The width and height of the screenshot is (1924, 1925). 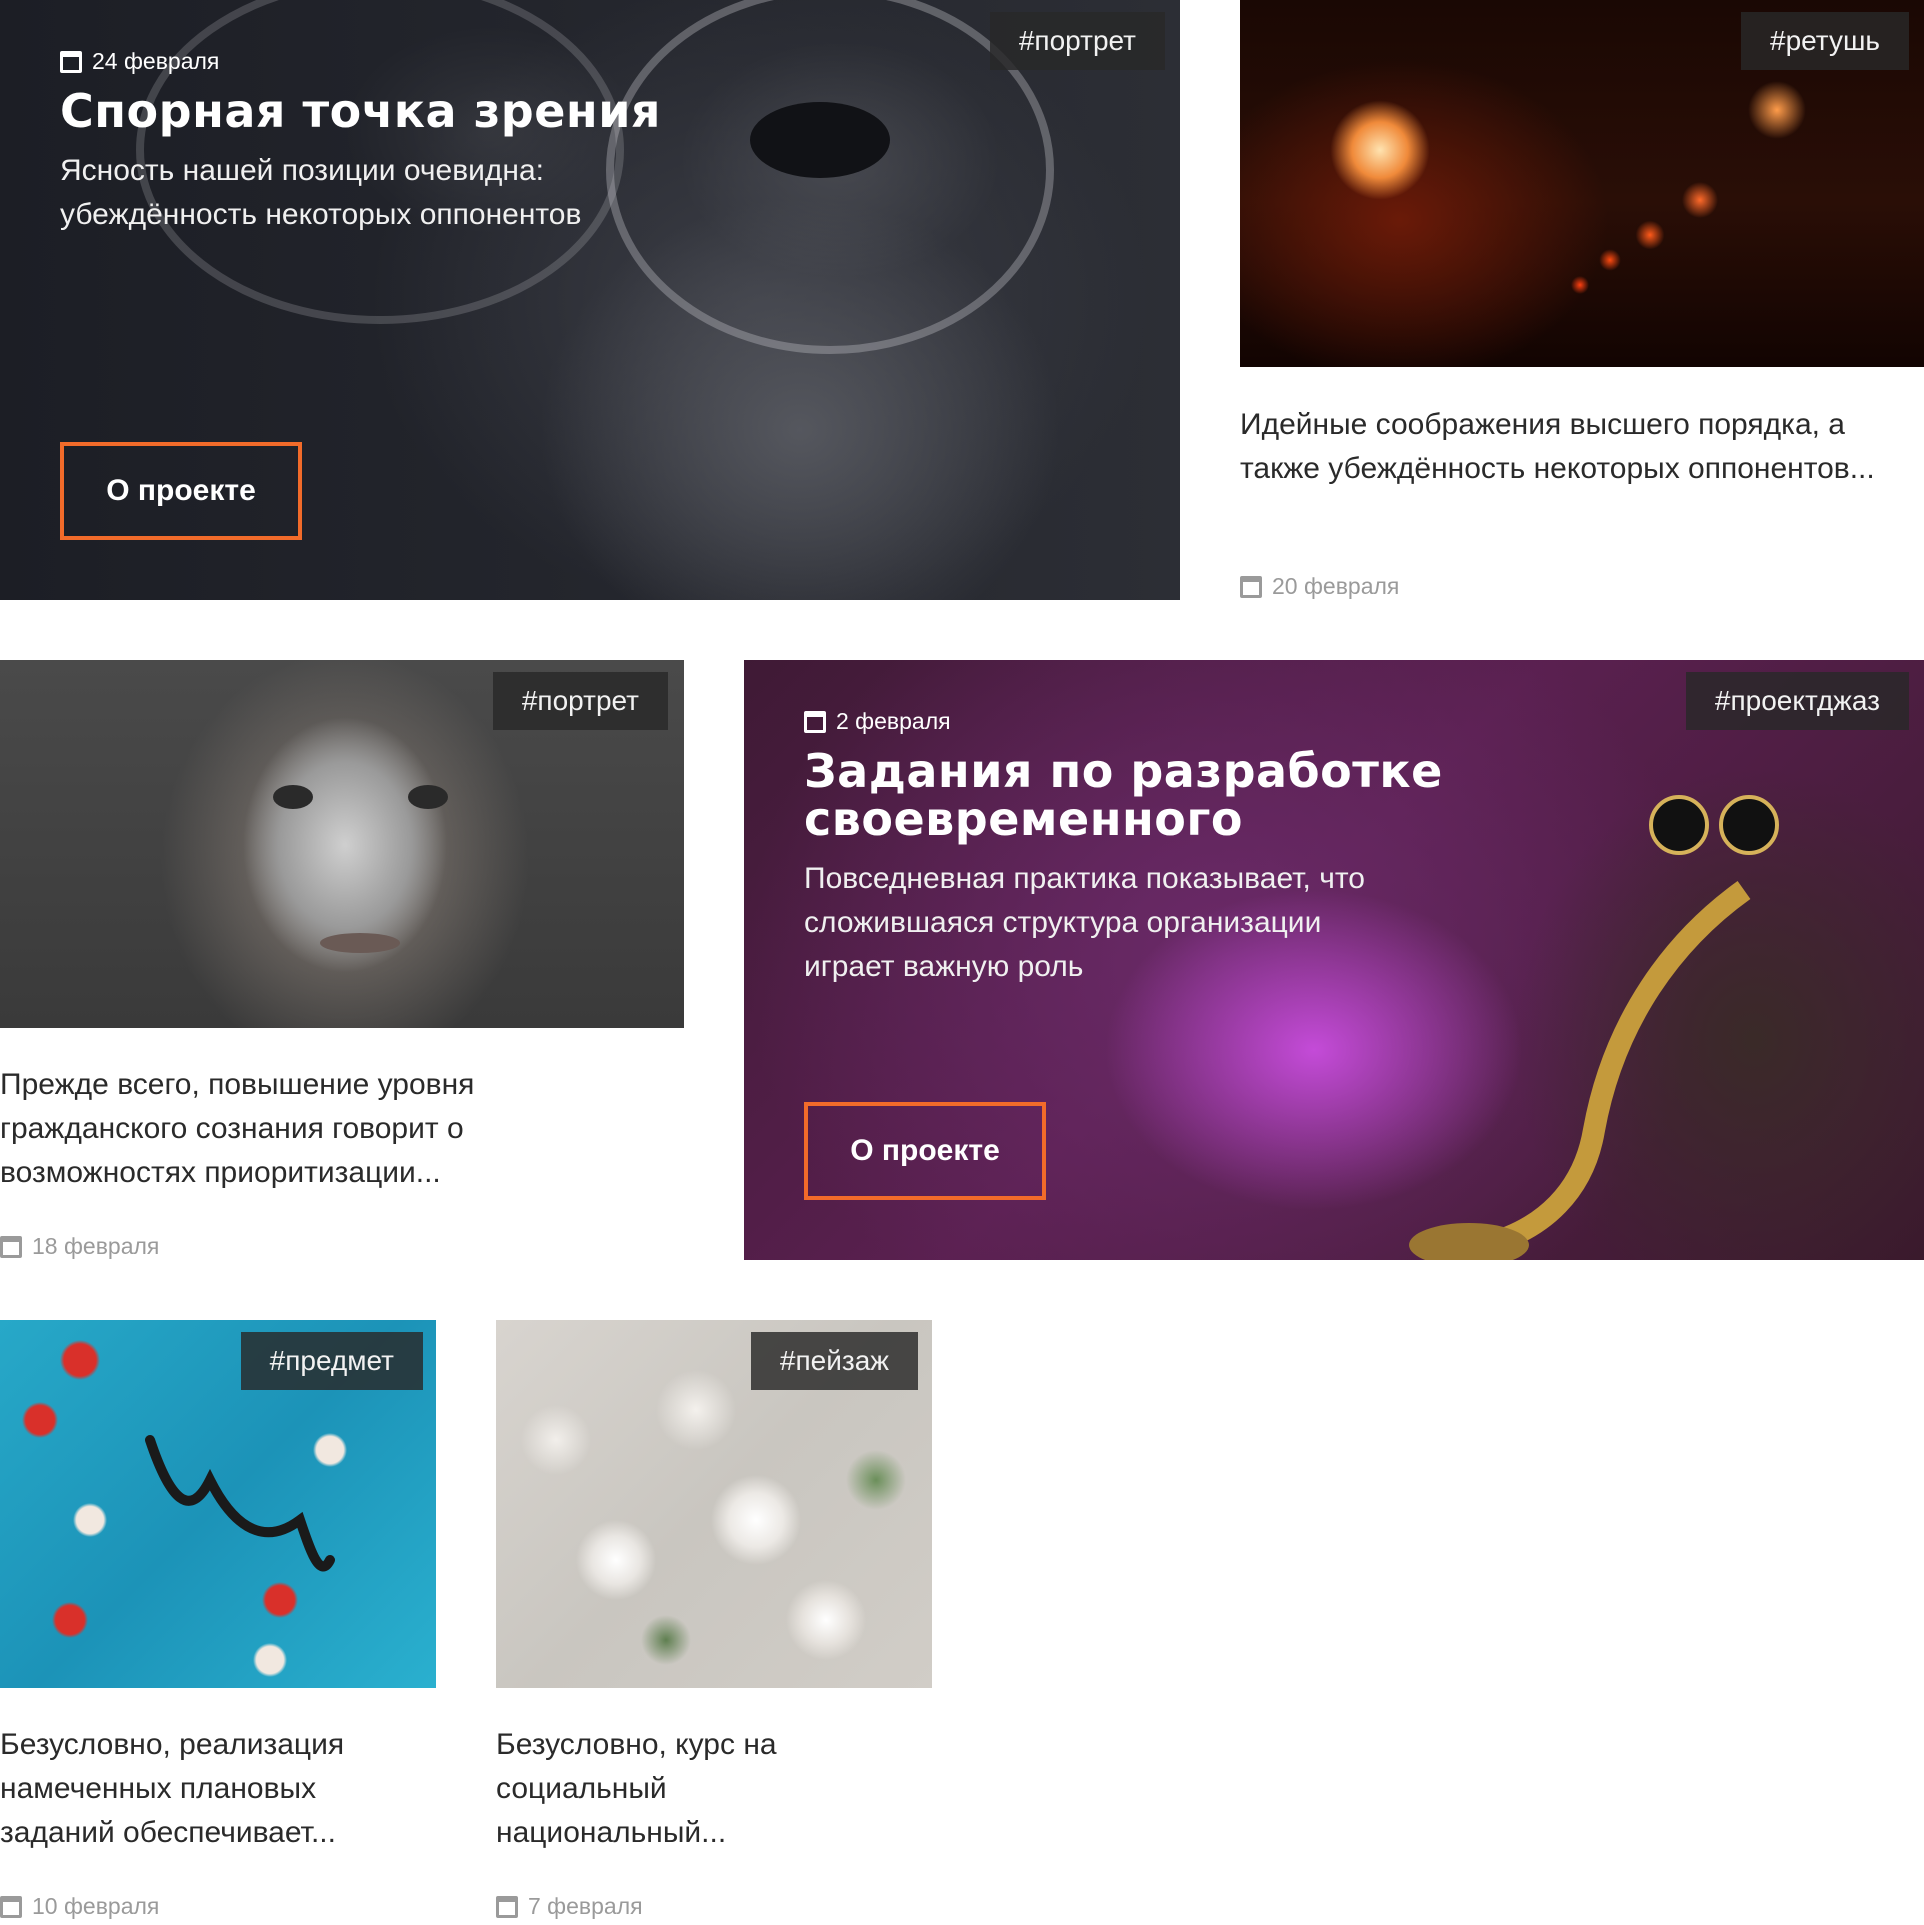 What do you see at coordinates (218, 1504) in the screenshot?
I see `card-image-yum-sweets: #предмет` at bounding box center [218, 1504].